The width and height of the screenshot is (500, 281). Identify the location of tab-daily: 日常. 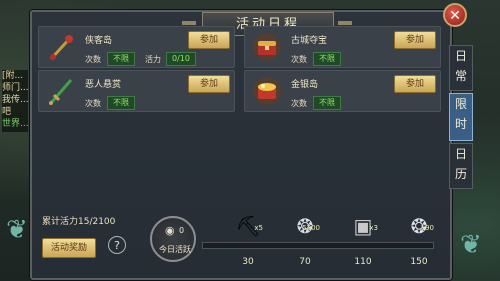
(461, 68).